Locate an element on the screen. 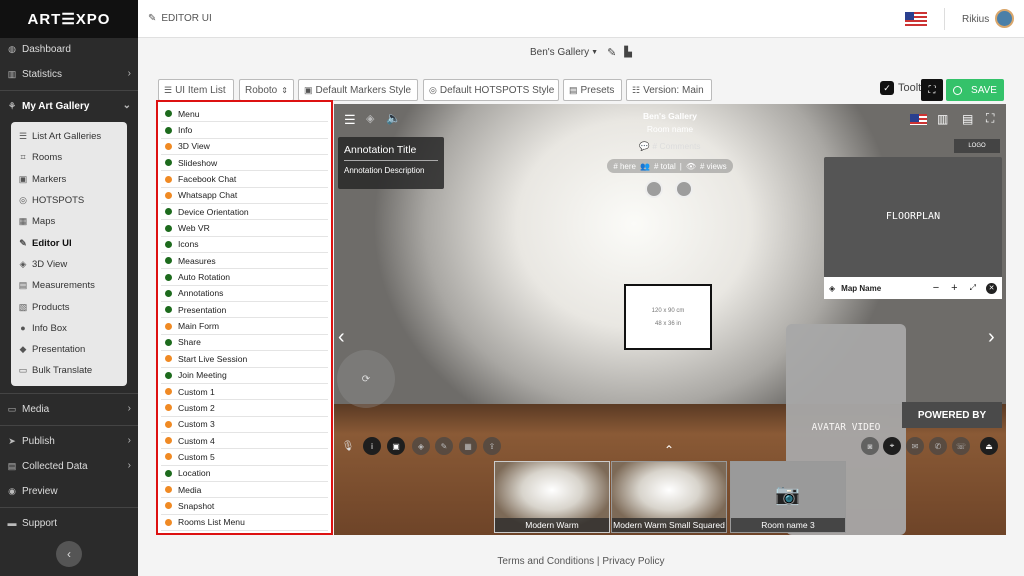  close-icon: ✕ is located at coordinates (991, 288).